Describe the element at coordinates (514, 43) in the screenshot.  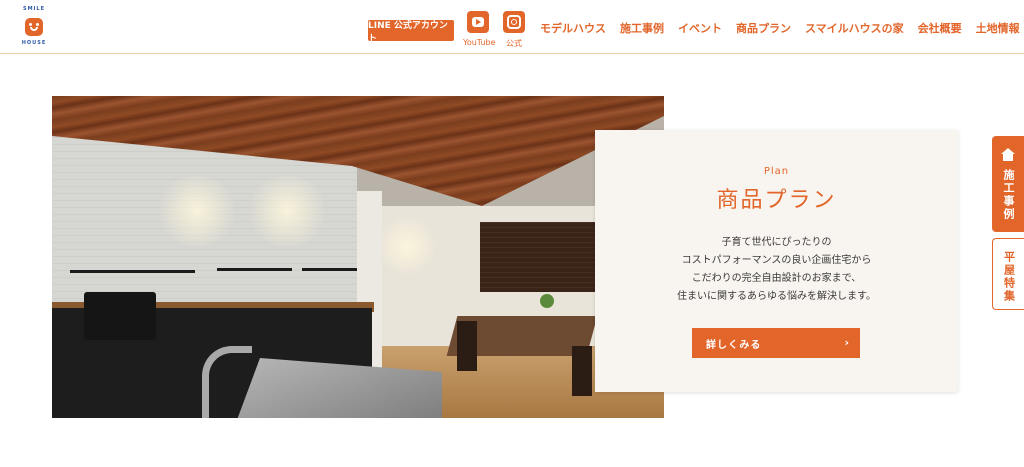
I see `instagram-label: 公式` at that location.